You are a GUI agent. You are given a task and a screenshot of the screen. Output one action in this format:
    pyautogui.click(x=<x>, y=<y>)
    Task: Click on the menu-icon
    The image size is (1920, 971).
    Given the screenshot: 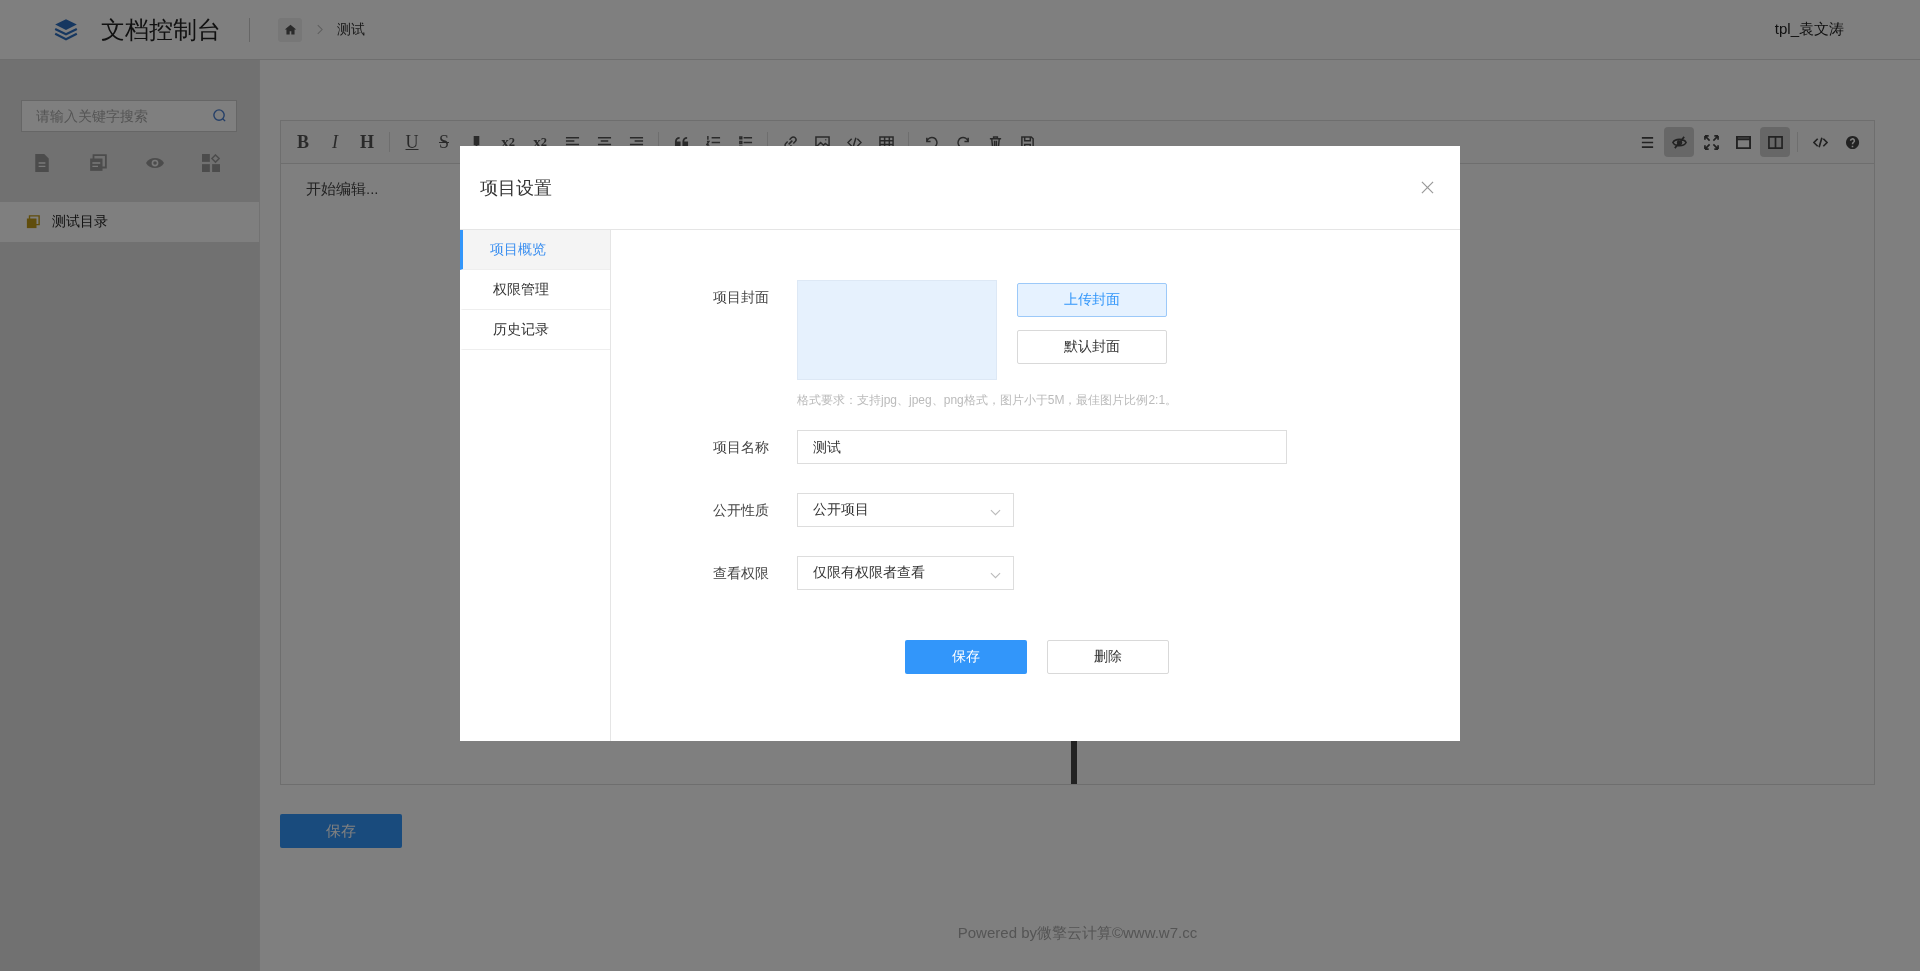 What is the action you would take?
    pyautogui.click(x=1647, y=142)
    